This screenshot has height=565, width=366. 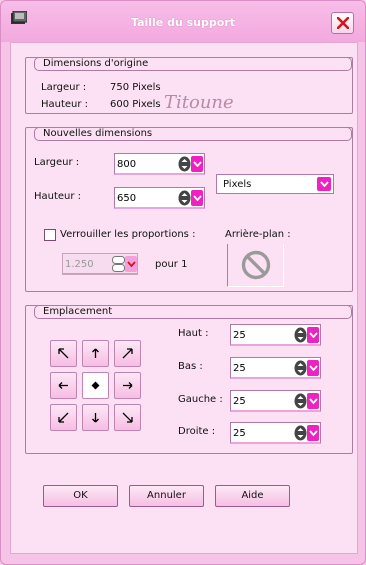 I want to click on arrow-down-icon, so click(x=95, y=418).